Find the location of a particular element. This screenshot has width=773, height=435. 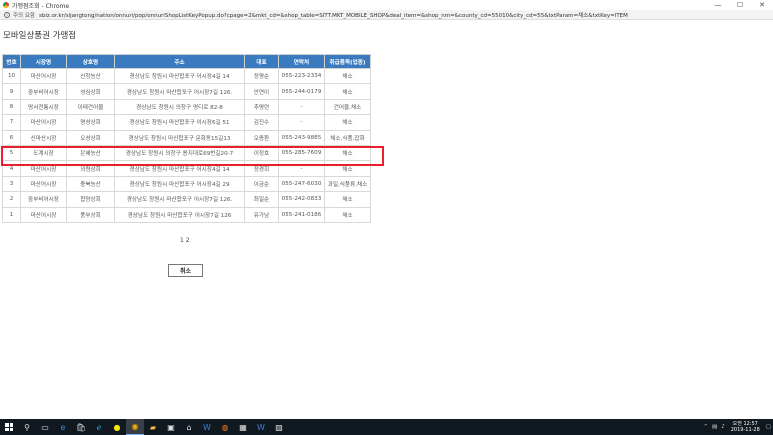

cell-address: 경상남도 창원시 마산합포구 문화동15길13 is located at coordinates (179, 137).